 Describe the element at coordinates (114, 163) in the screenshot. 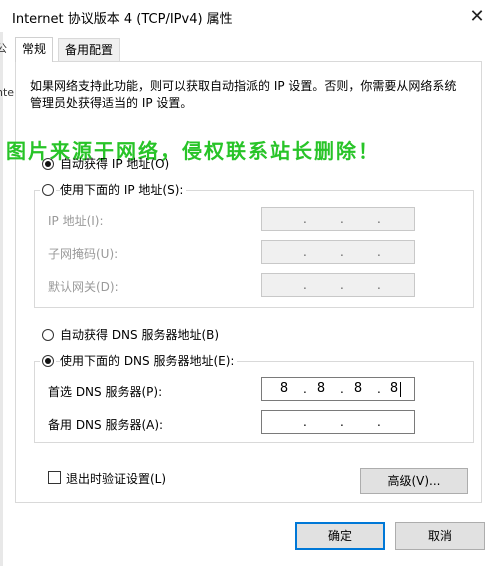

I see `auto-ip-label: 自动获得 IP 地址(O)` at that location.